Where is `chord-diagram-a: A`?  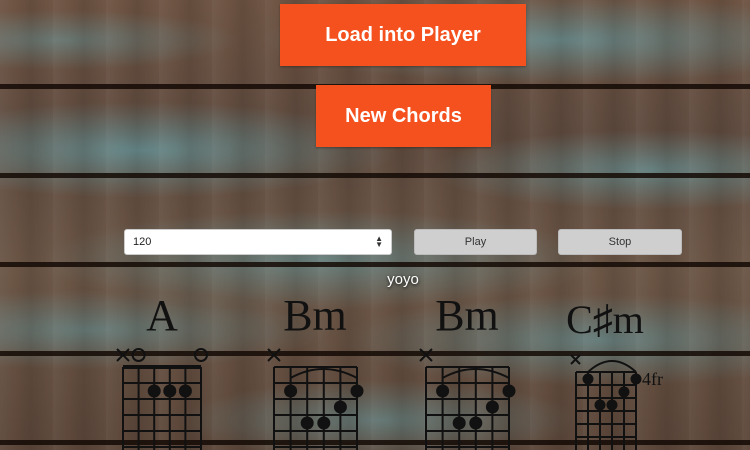
chord-diagram-a: A is located at coordinates (162, 370).